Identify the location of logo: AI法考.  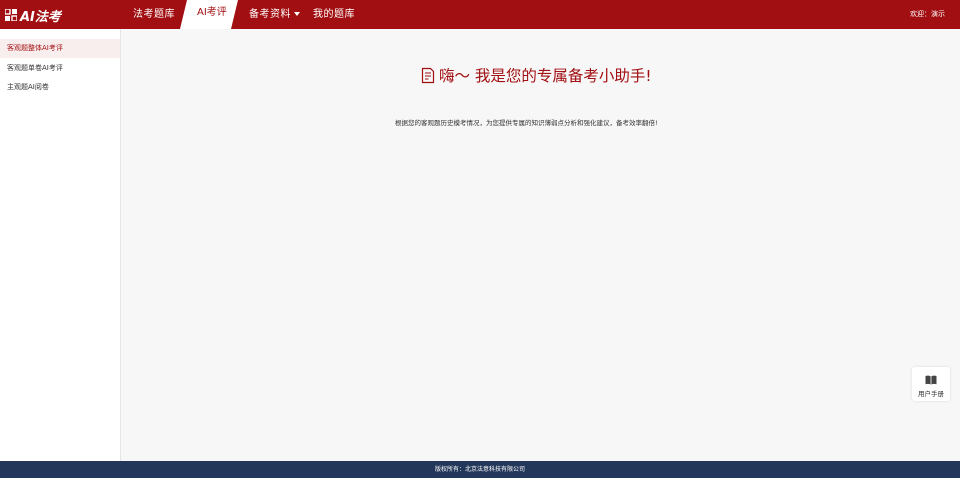
(33, 15).